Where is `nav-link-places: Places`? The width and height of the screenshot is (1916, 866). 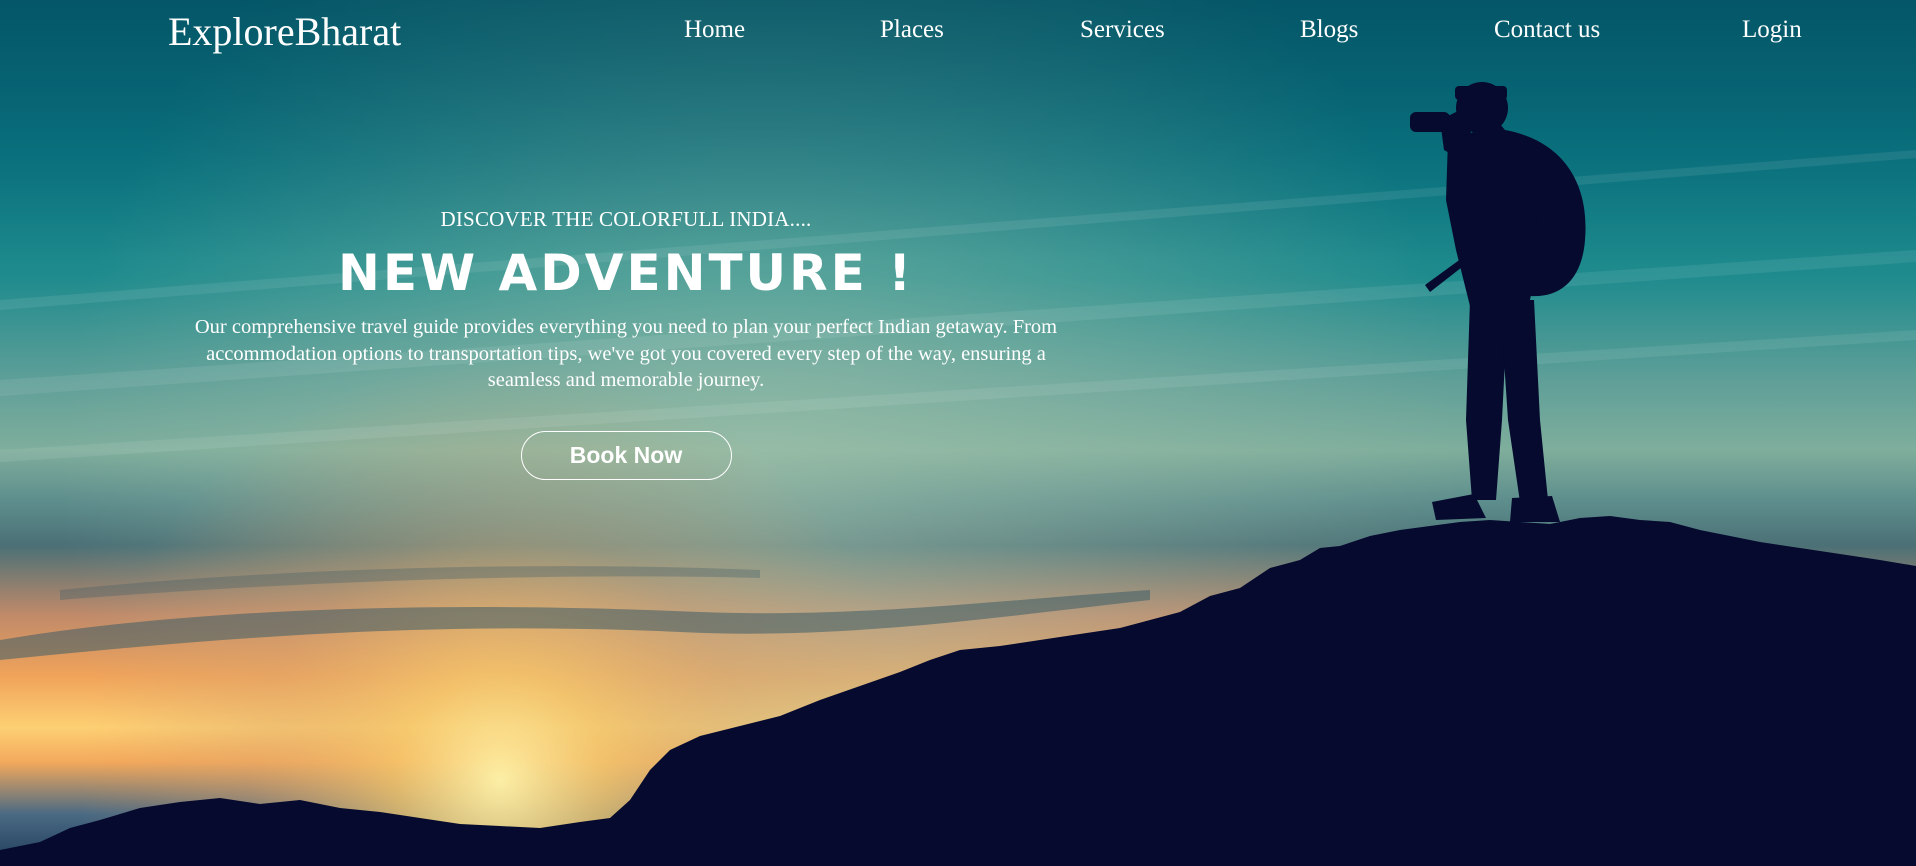
nav-link-places: Places is located at coordinates (912, 30).